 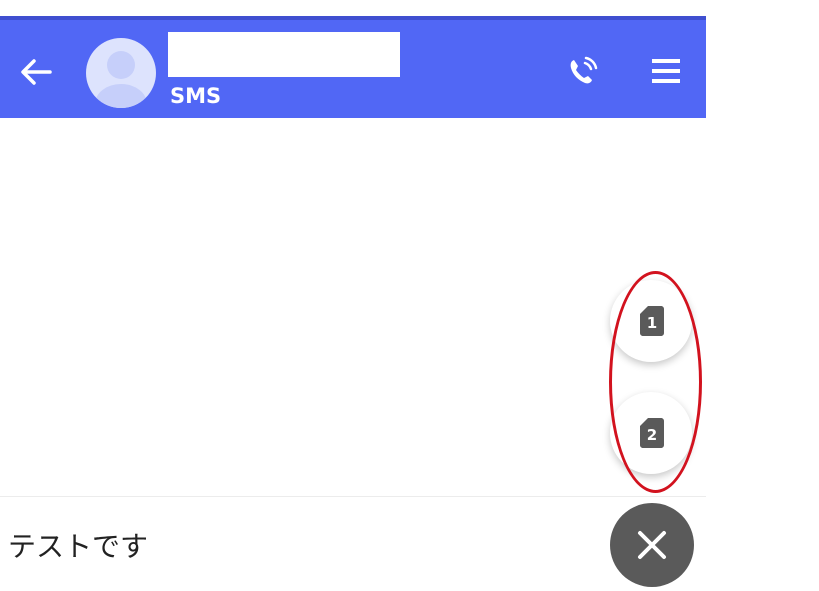 I want to click on person-placeholder-icon, so click(x=121, y=79).